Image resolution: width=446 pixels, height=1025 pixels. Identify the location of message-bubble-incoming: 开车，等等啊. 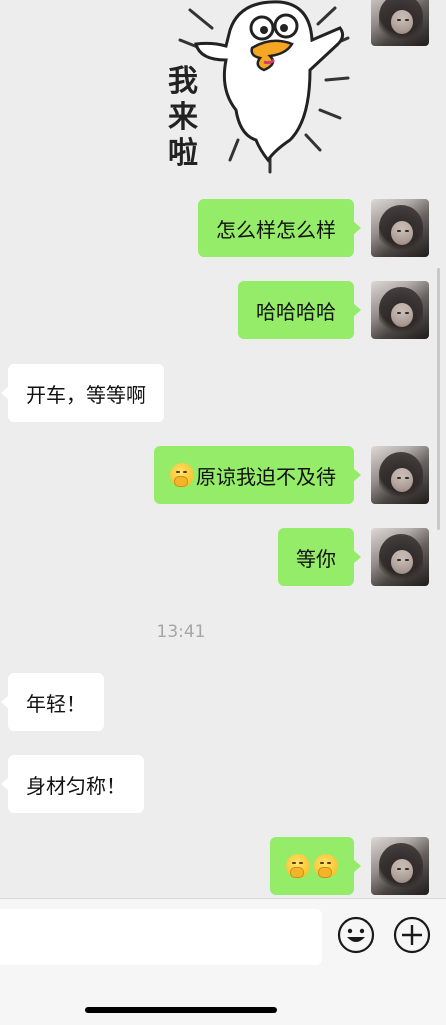
(82, 393).